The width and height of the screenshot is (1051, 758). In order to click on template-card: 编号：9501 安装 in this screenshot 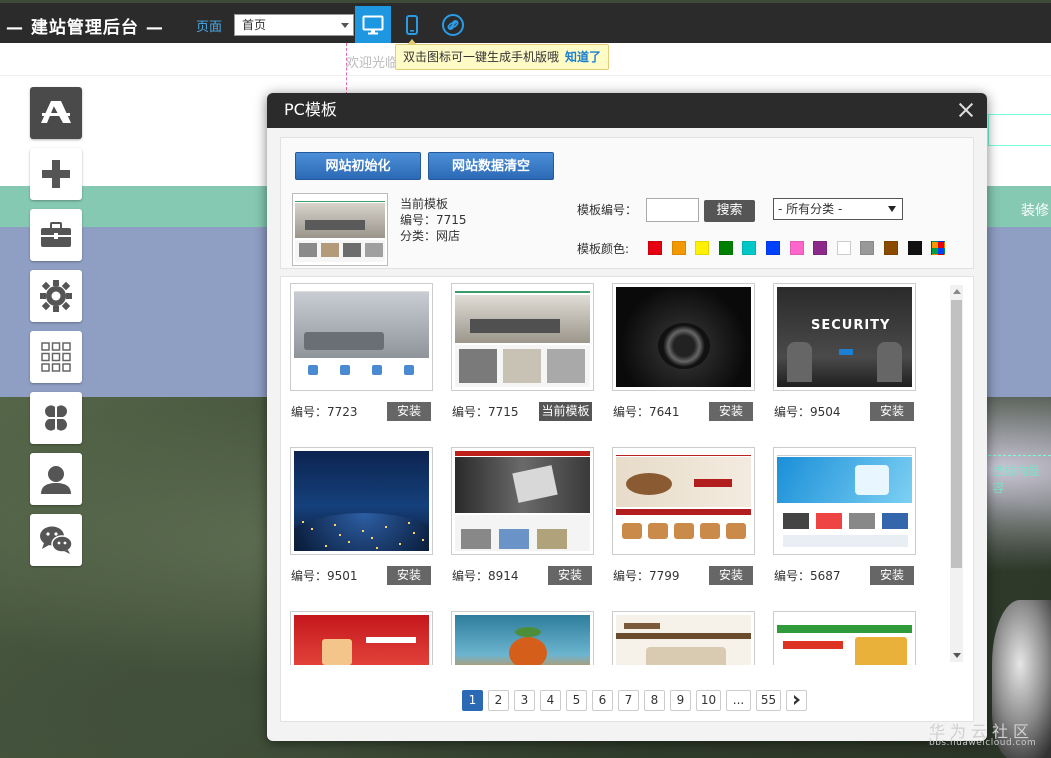, I will do `click(361, 516)`.